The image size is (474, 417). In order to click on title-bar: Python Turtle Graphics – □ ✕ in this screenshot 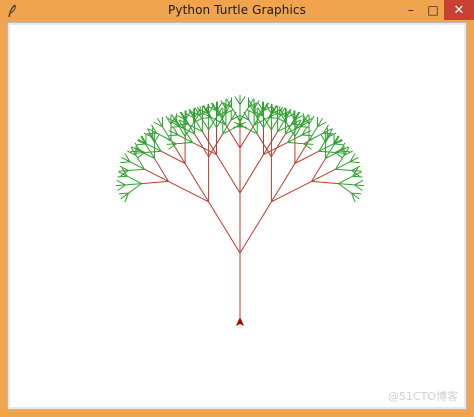, I will do `click(237, 11)`.